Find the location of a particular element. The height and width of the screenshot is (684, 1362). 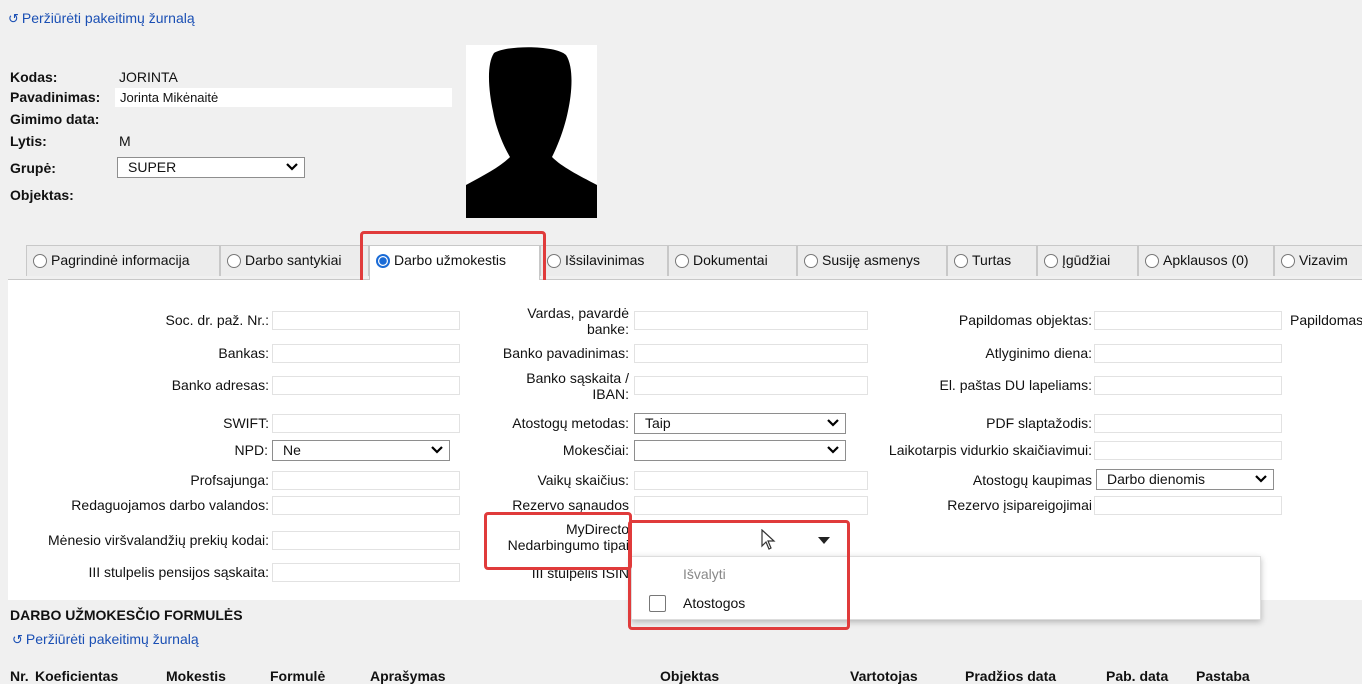

union-label: Profsajunga: is located at coordinates (229, 480).